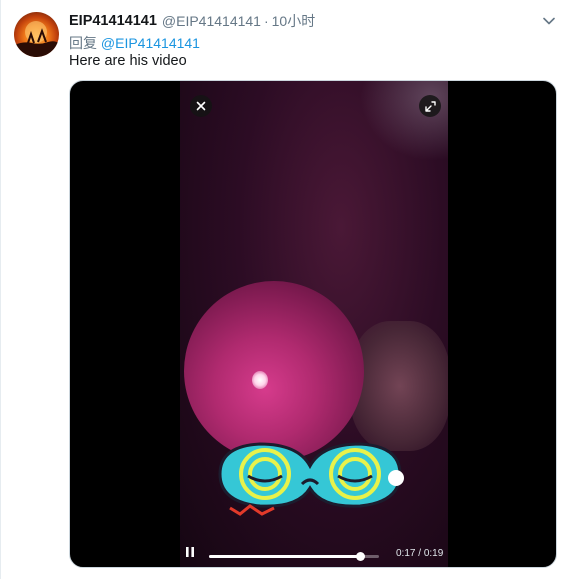 This screenshot has height=579, width=565. I want to click on video-face, so click(399, 386).